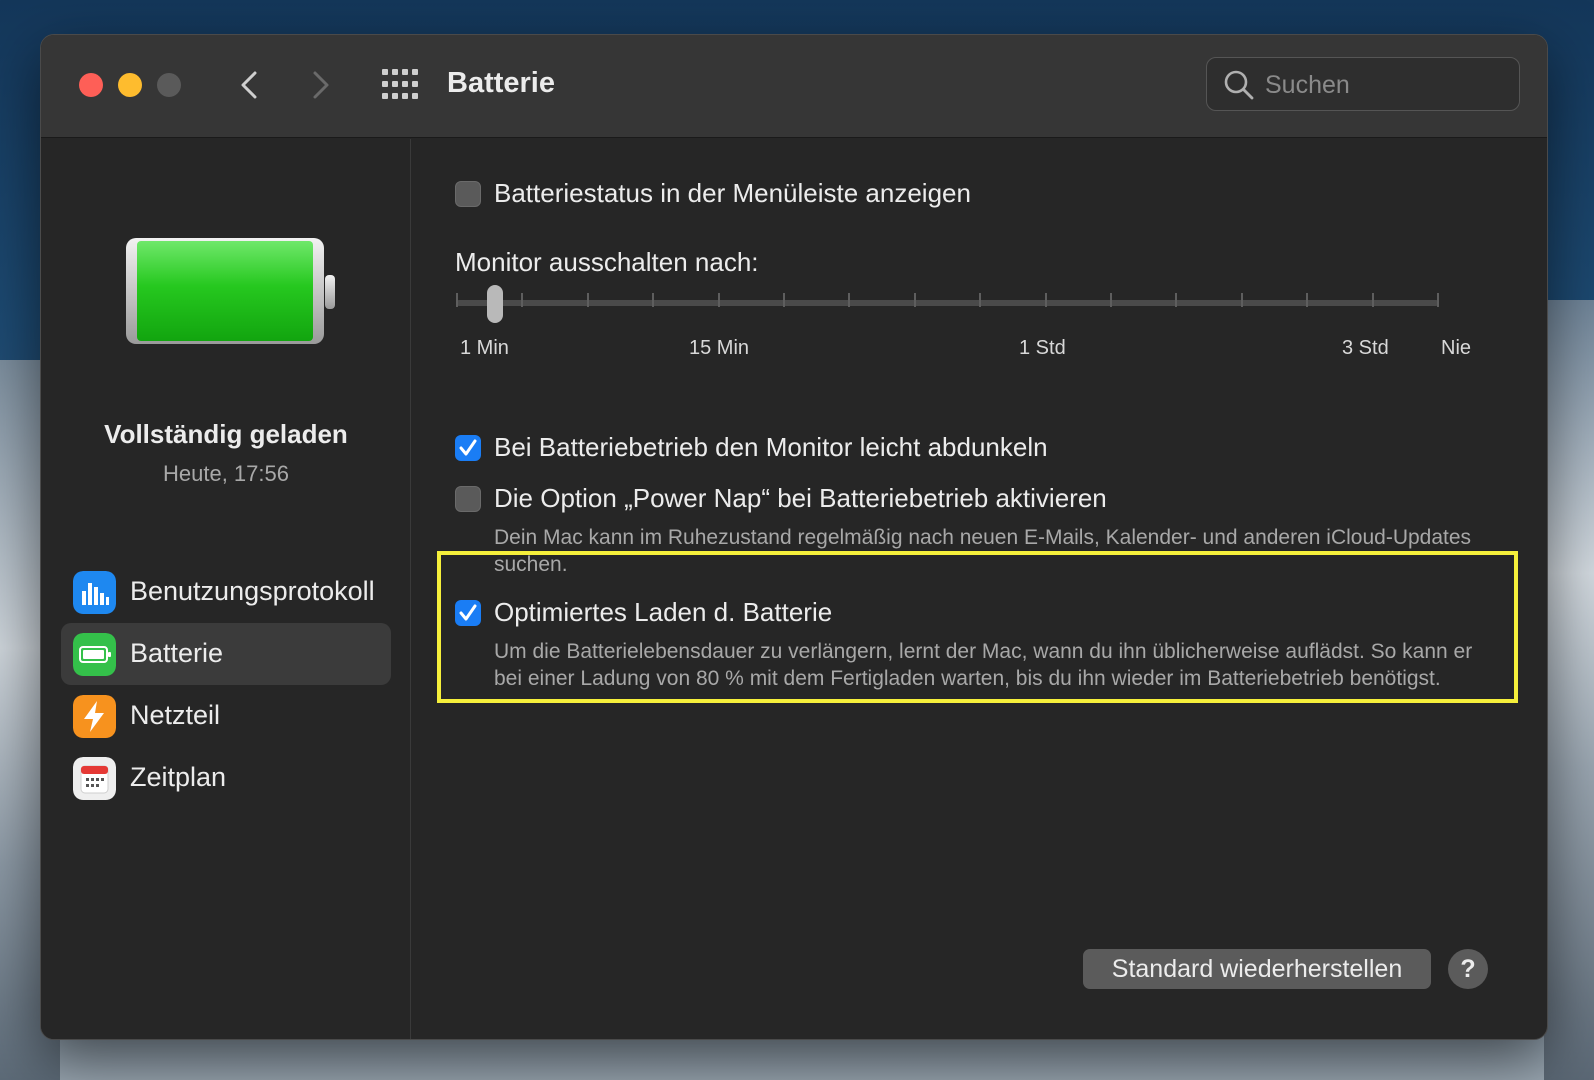  I want to click on calendar-icon, so click(94, 778).